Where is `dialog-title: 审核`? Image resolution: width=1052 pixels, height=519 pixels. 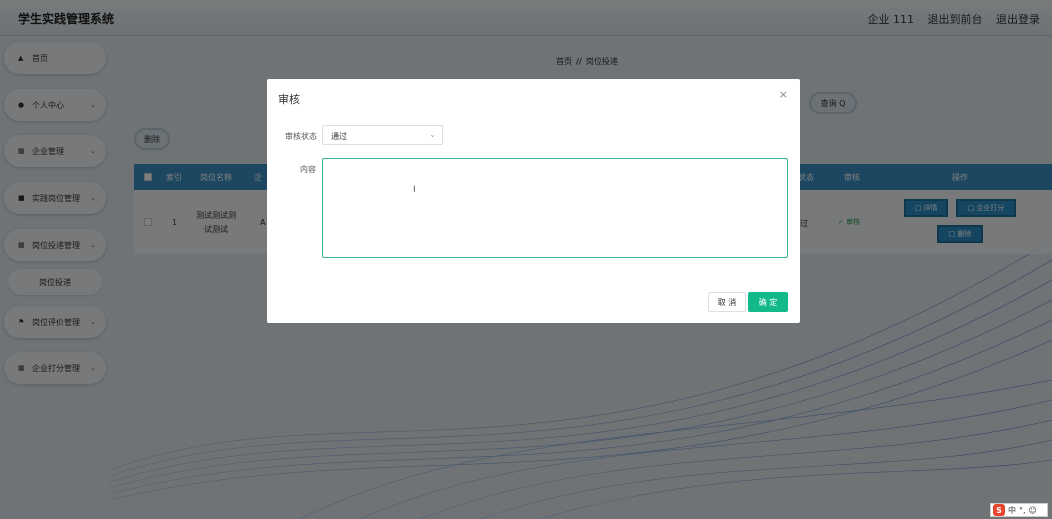
dialog-title: 审核 is located at coordinates (289, 99).